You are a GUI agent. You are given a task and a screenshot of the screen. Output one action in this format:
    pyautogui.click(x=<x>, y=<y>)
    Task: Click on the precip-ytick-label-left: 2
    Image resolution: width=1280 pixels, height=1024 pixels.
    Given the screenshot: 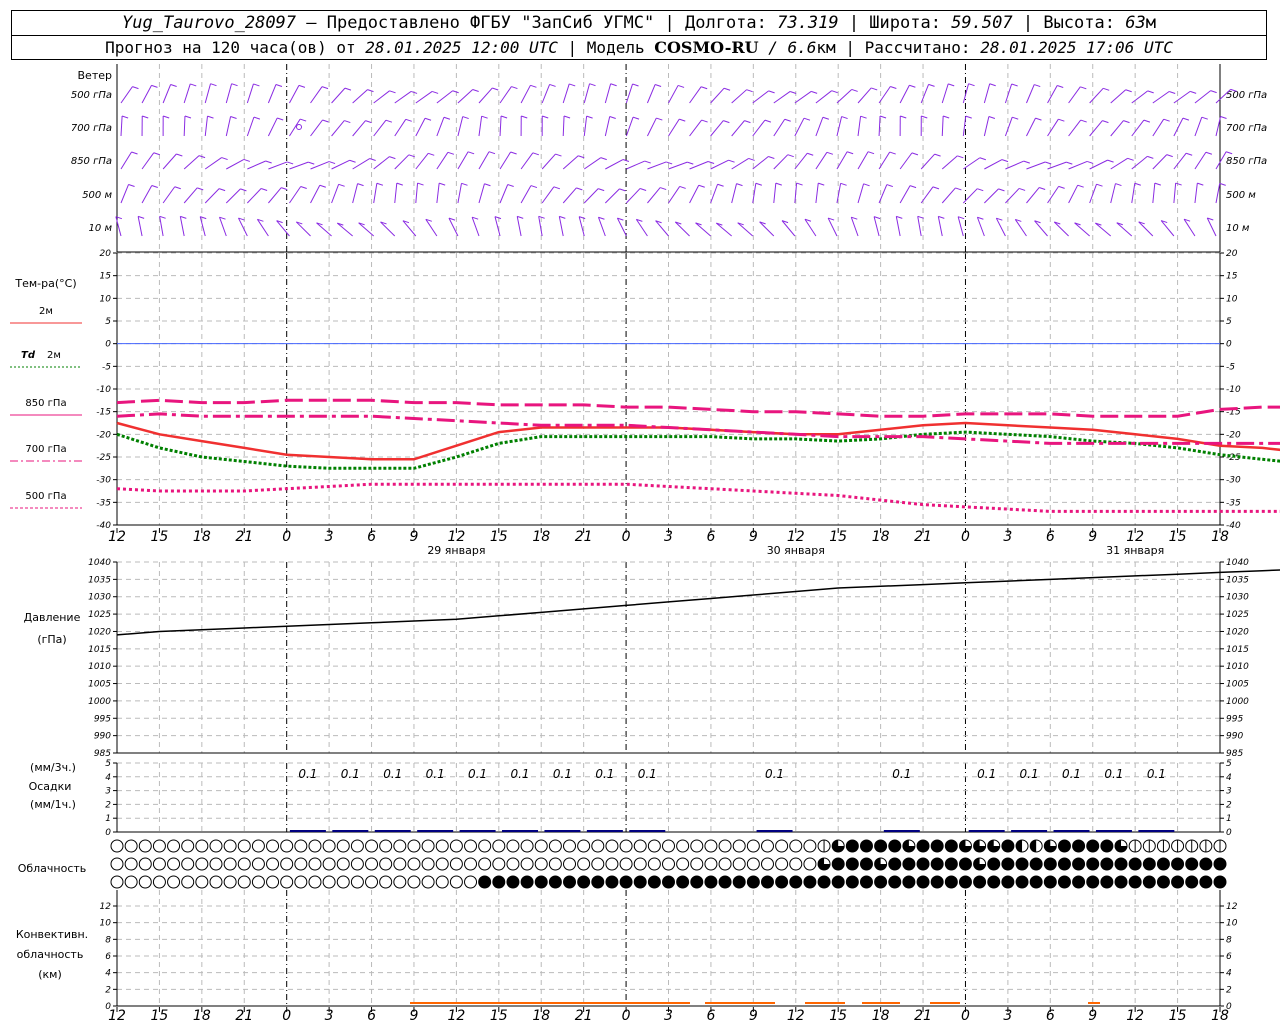 What is the action you would take?
    pyautogui.click(x=108, y=805)
    